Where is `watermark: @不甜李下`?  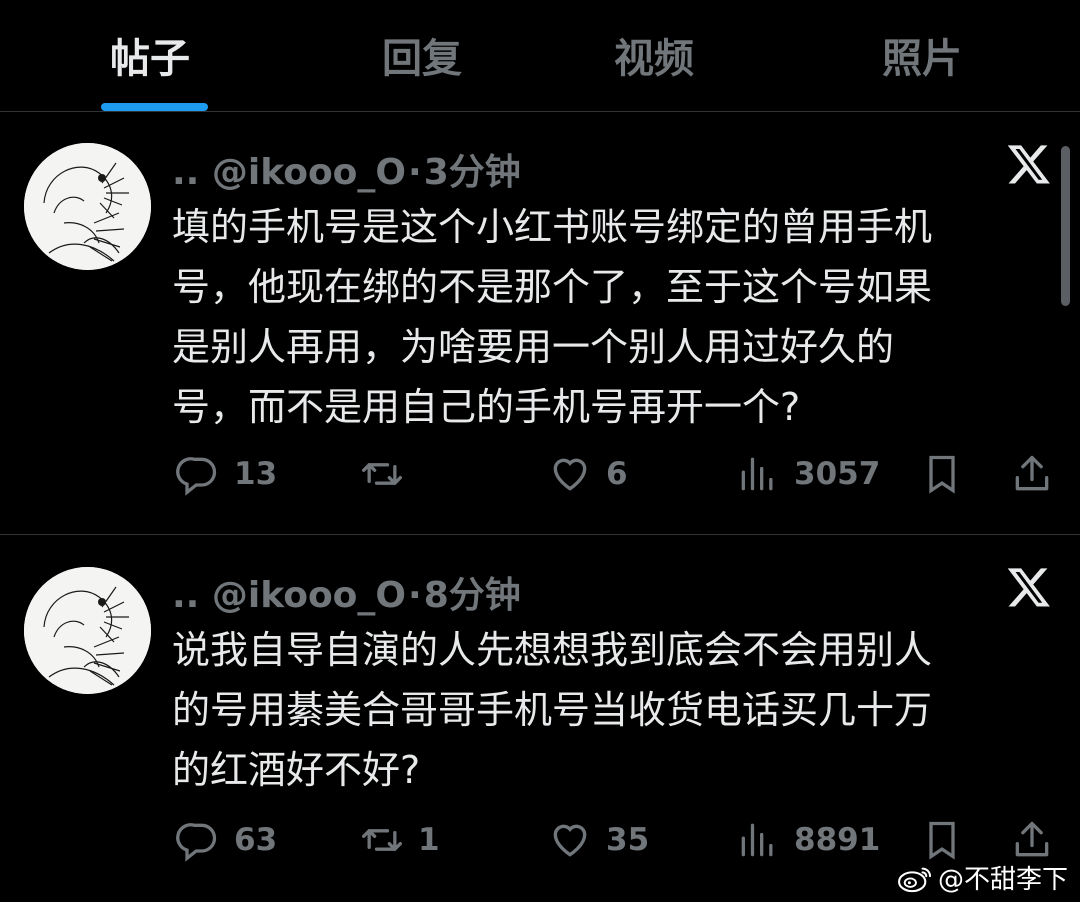
watermark: @不甜李下 is located at coordinates (982, 877).